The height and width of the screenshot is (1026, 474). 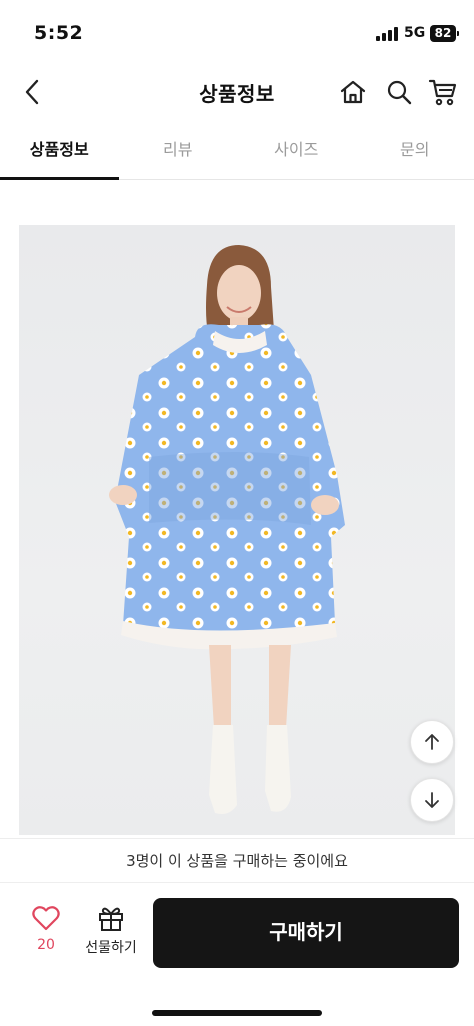 What do you see at coordinates (111, 919) in the screenshot?
I see `gift-icon` at bounding box center [111, 919].